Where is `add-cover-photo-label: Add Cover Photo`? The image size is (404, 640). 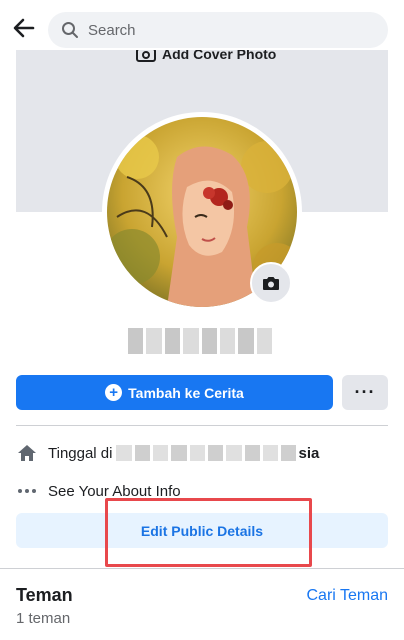 add-cover-photo-label: Add Cover Photo is located at coordinates (219, 56).